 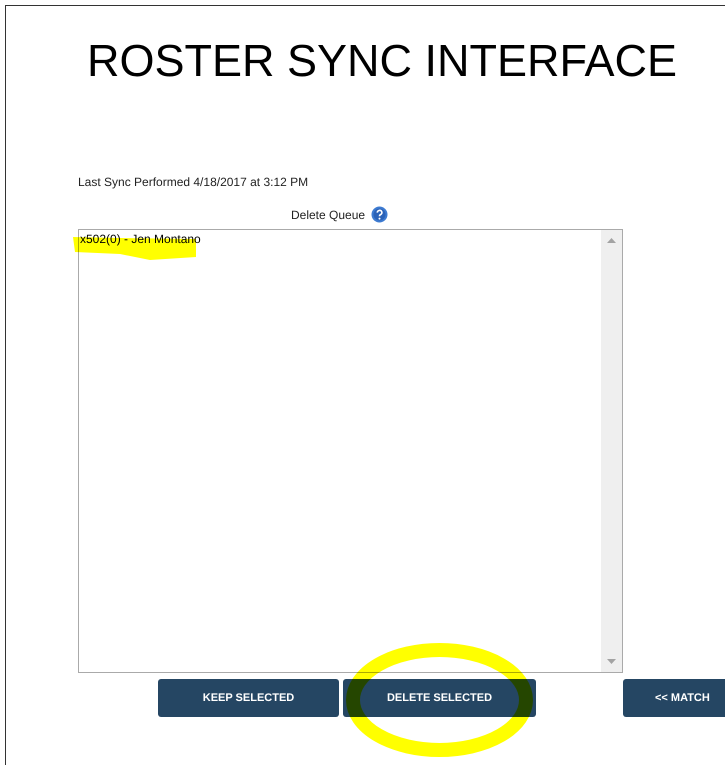 I want to click on action-button: KEEP SELECTED, so click(x=248, y=698).